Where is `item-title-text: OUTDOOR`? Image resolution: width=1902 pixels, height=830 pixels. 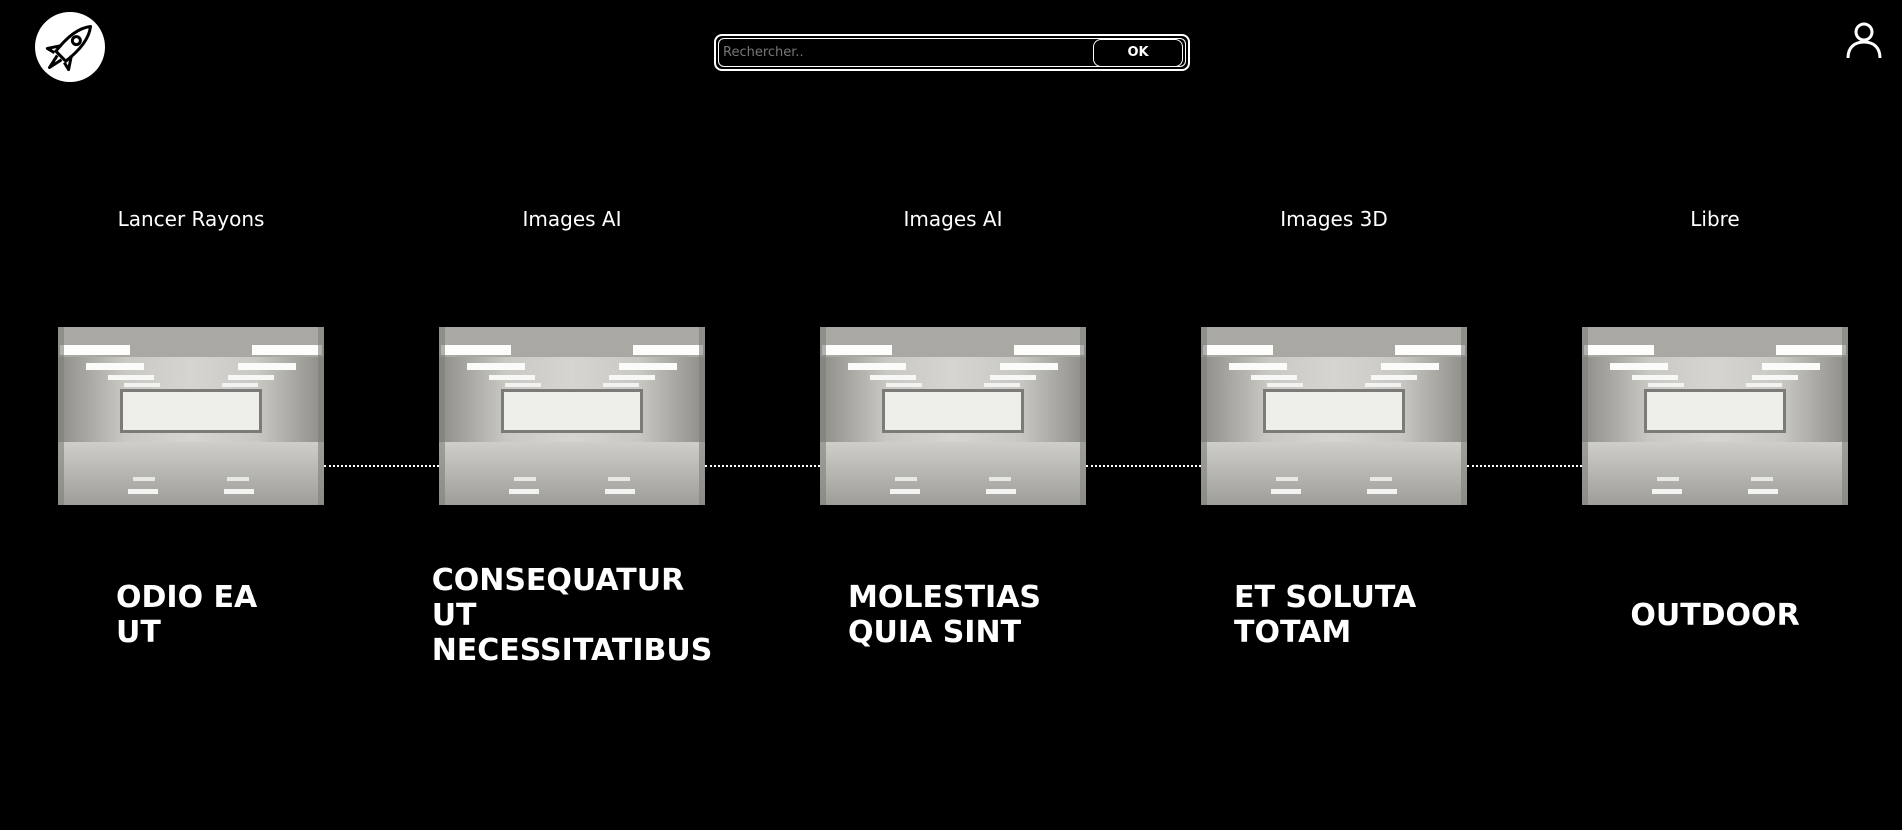
item-title-text: OUTDOOR is located at coordinates (1715, 615).